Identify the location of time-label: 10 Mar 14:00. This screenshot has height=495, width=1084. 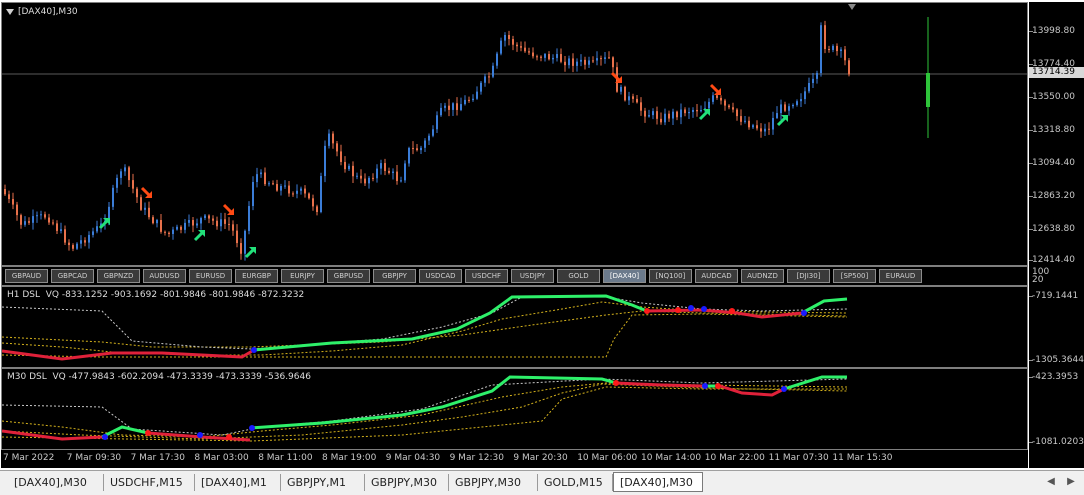
(671, 458).